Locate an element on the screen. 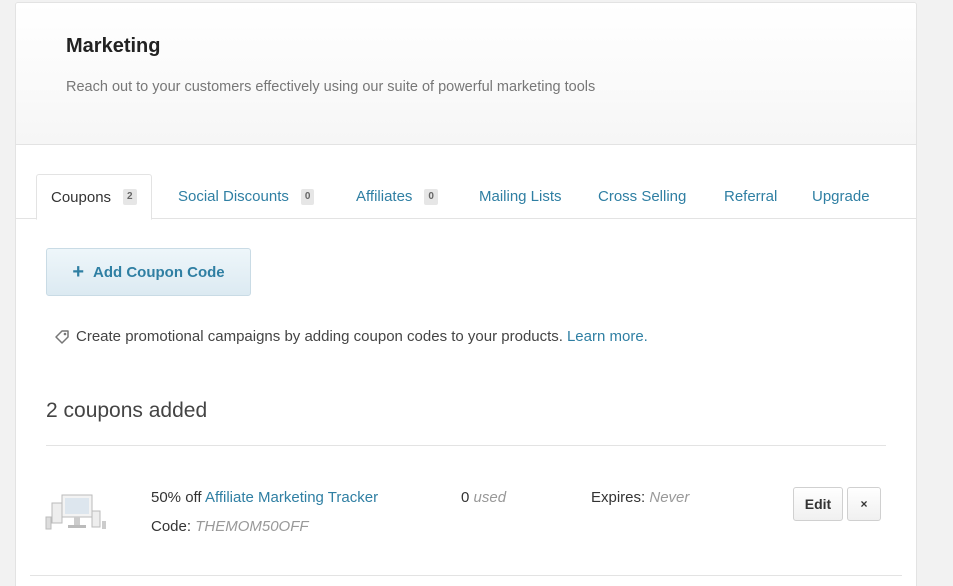  coupon-product-link: Affiliate Marketing Tracker is located at coordinates (291, 497).